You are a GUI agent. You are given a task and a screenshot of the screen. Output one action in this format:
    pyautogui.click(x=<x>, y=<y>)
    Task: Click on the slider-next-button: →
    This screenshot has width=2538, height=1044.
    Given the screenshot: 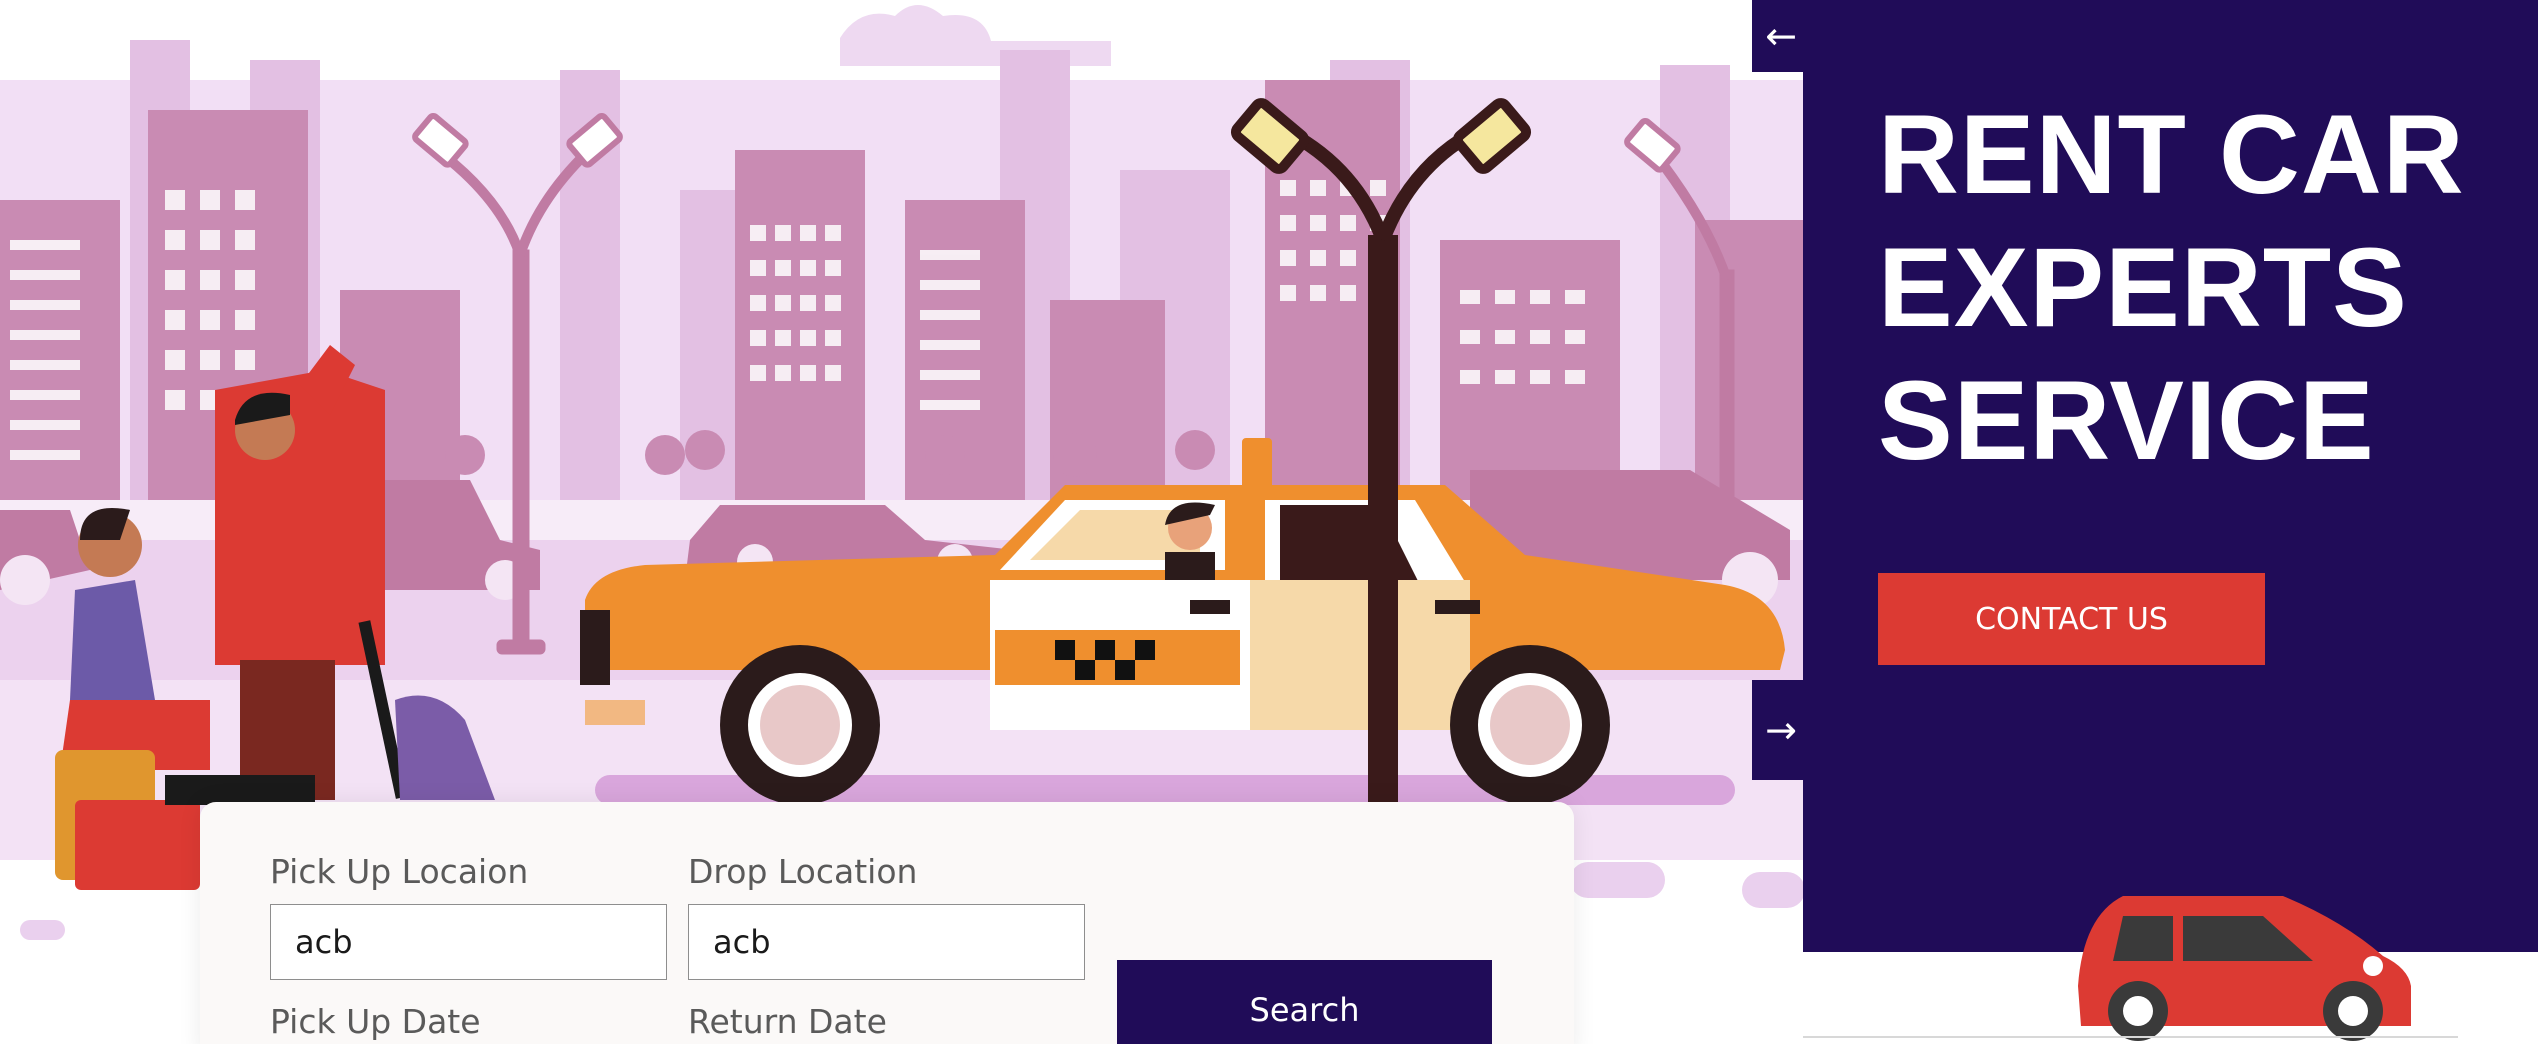 What is the action you would take?
    pyautogui.click(x=1781, y=730)
    